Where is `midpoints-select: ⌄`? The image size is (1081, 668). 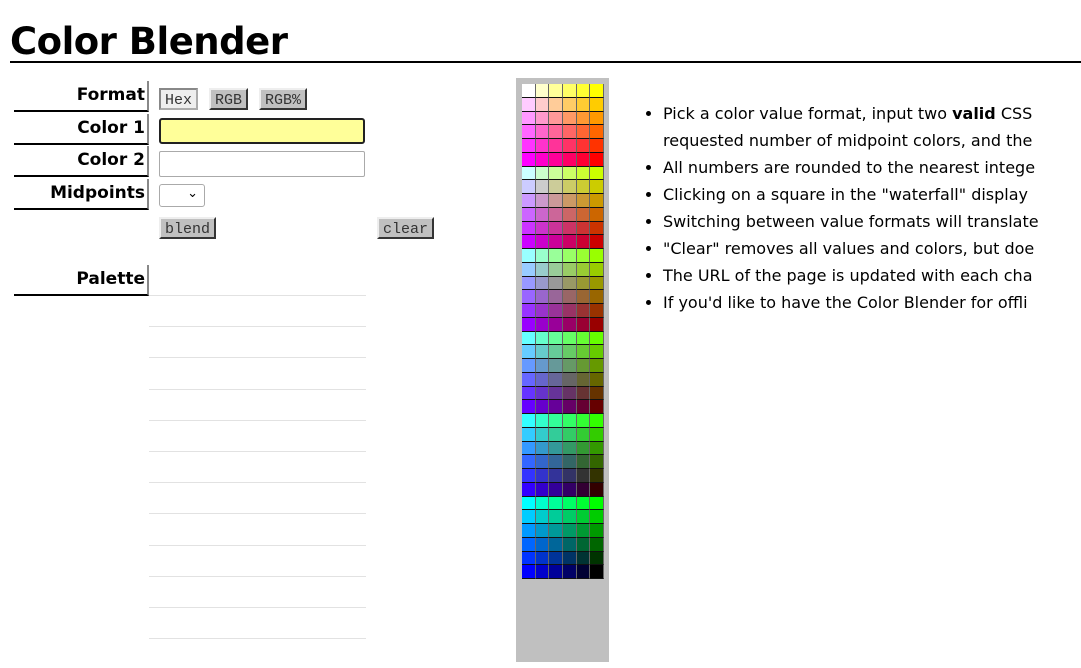 midpoints-select: ⌄ is located at coordinates (182, 195).